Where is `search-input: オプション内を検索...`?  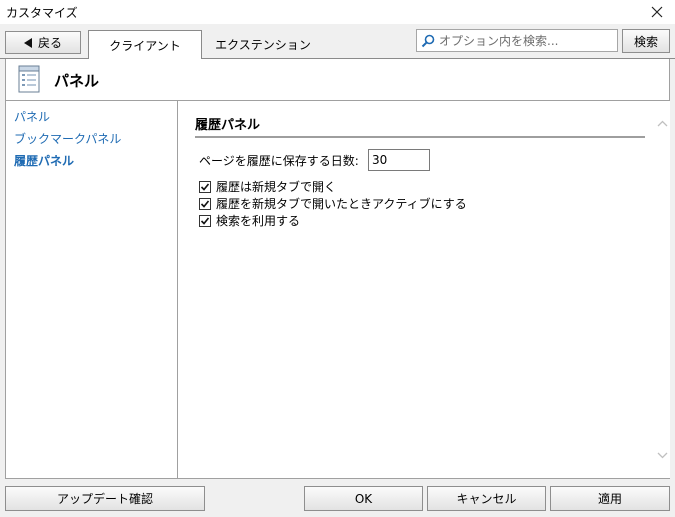
search-input: オプション内を検索... is located at coordinates (517, 40).